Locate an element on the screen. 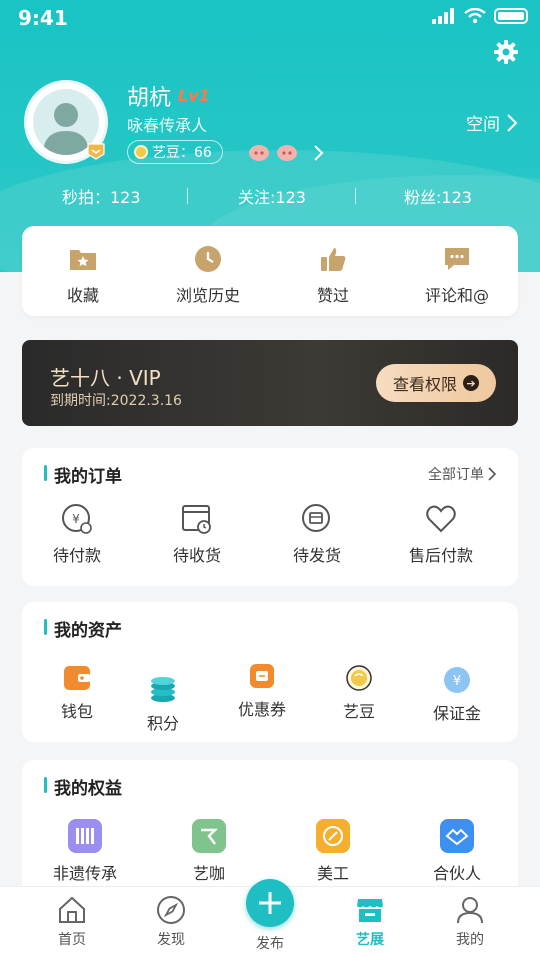 The height and width of the screenshot is (960, 540). arrow-right-icon: ➔ is located at coordinates (471, 383).